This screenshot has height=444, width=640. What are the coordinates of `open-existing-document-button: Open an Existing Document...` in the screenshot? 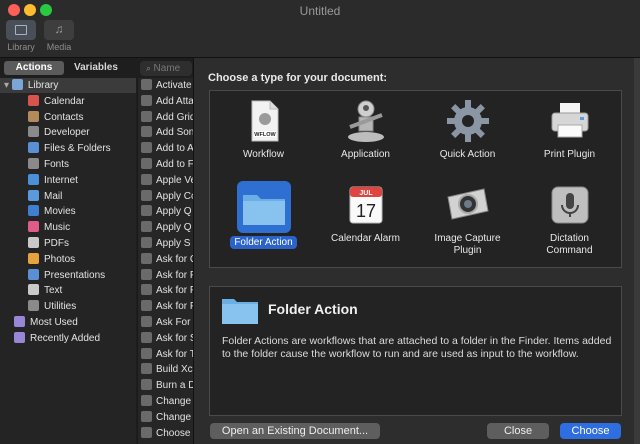 It's located at (295, 431).